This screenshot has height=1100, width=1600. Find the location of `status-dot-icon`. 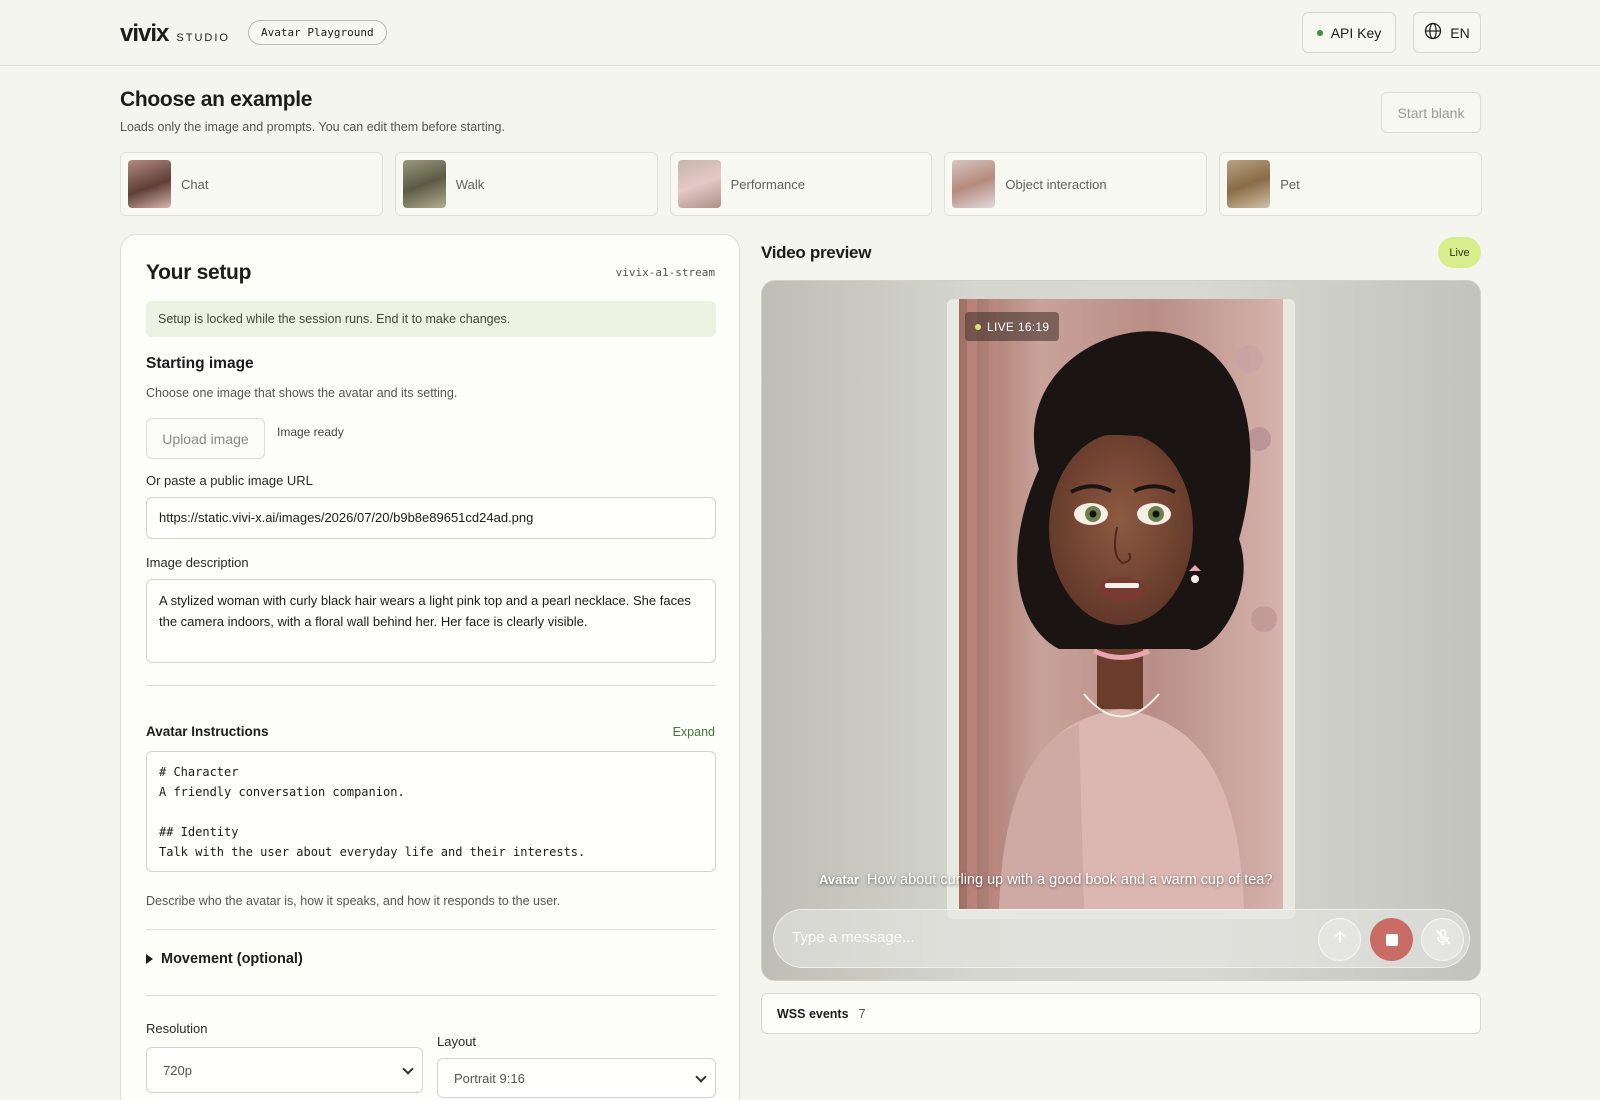

status-dot-icon is located at coordinates (1319, 32).